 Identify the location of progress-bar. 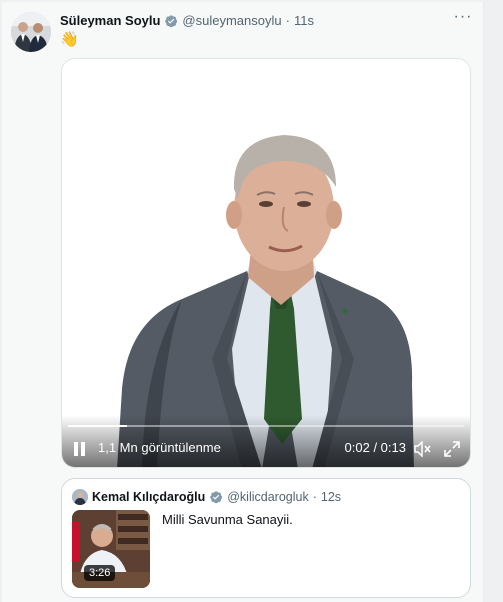
(266, 426).